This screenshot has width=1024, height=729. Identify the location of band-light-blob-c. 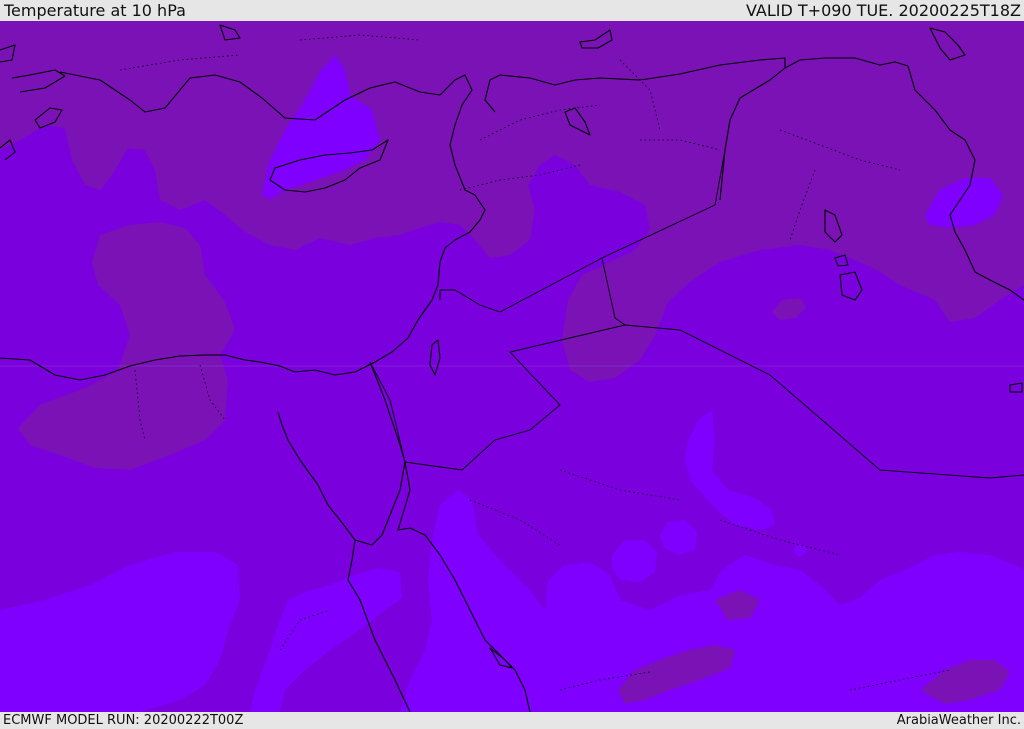
(800, 550).